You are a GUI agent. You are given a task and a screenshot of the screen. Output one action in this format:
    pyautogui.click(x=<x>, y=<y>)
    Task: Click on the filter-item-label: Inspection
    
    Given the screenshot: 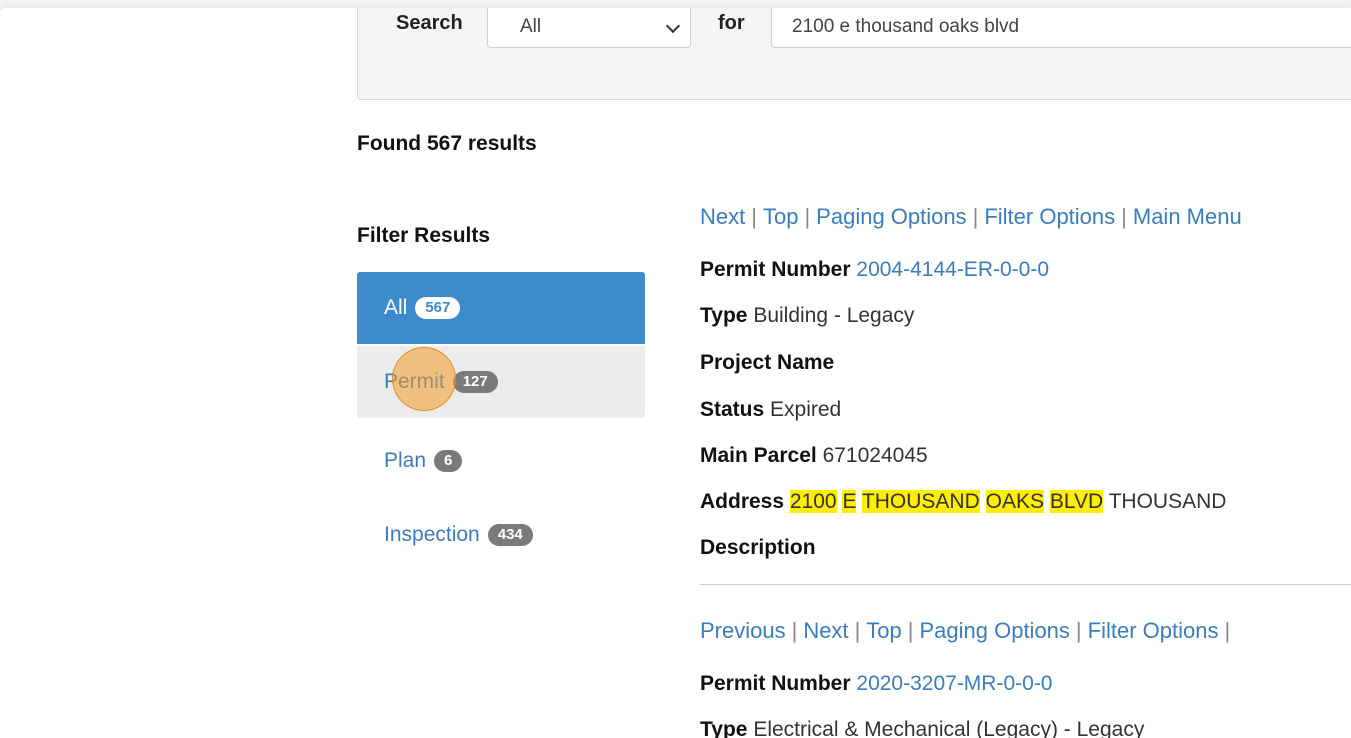 What is the action you would take?
    pyautogui.click(x=432, y=534)
    